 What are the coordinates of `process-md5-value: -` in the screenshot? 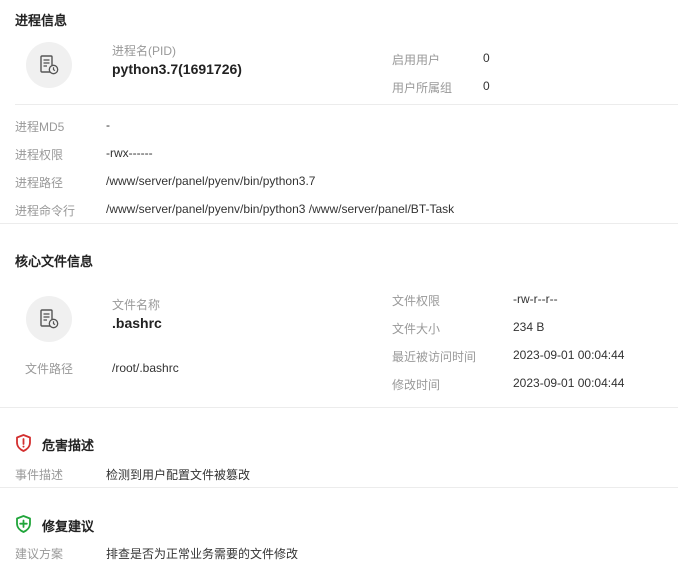 It's located at (108, 125).